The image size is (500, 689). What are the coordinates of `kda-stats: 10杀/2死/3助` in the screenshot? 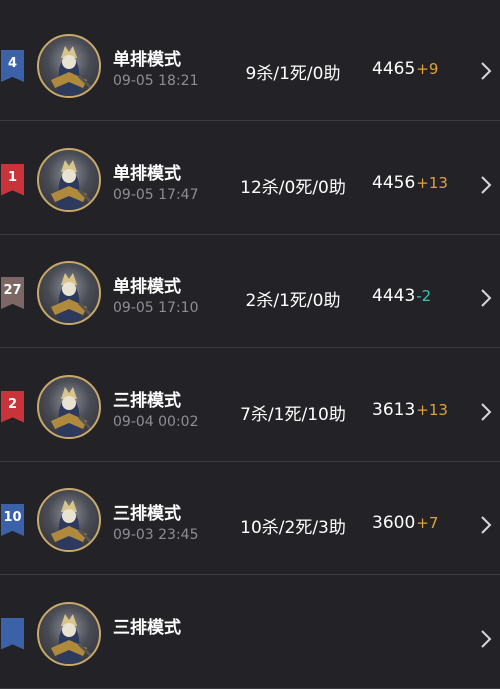 It's located at (293, 528).